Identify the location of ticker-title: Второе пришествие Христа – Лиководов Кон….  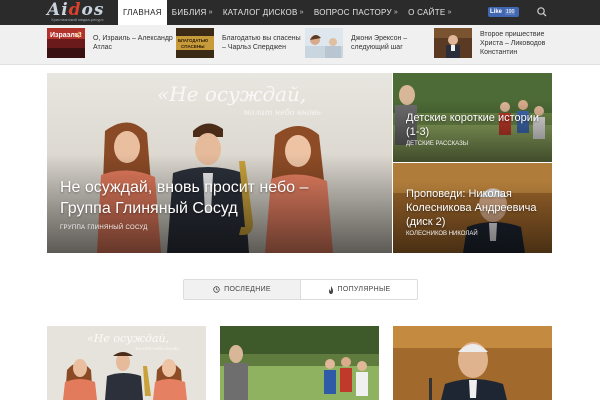
(513, 43).